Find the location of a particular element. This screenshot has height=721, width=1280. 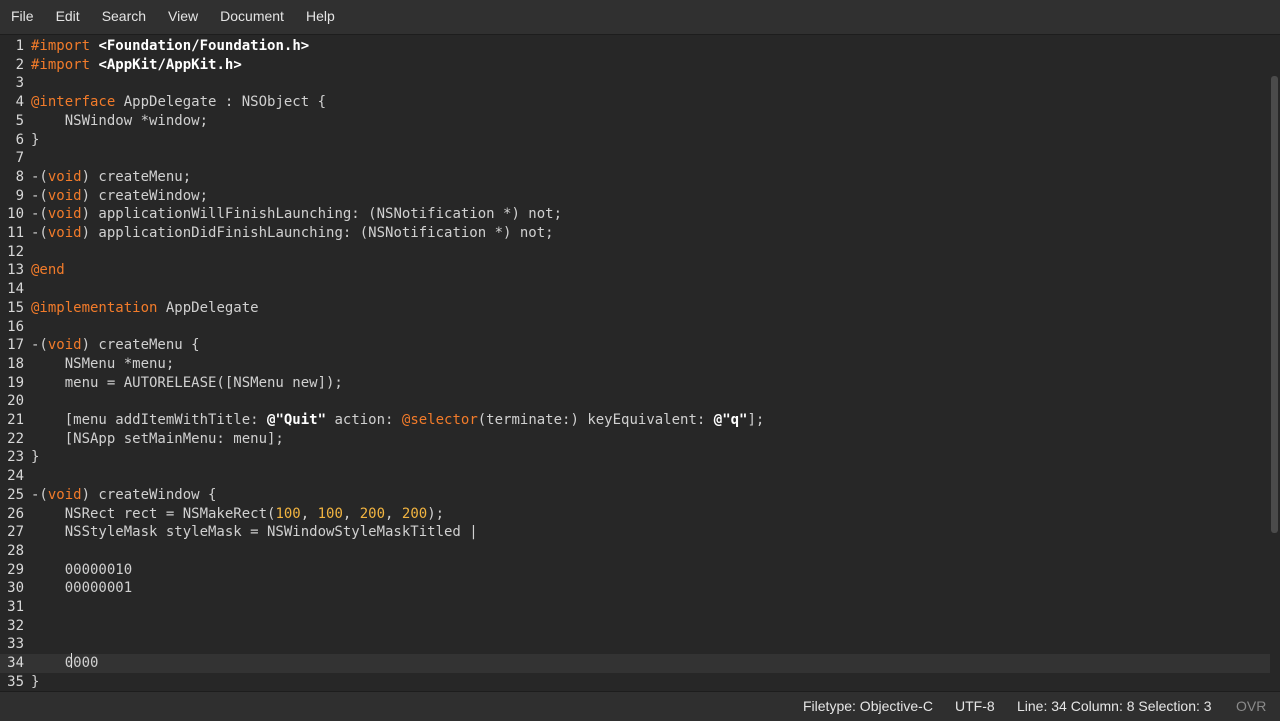

code-line: 22 [NSApp setMainMenu: menu]; is located at coordinates (635, 439).